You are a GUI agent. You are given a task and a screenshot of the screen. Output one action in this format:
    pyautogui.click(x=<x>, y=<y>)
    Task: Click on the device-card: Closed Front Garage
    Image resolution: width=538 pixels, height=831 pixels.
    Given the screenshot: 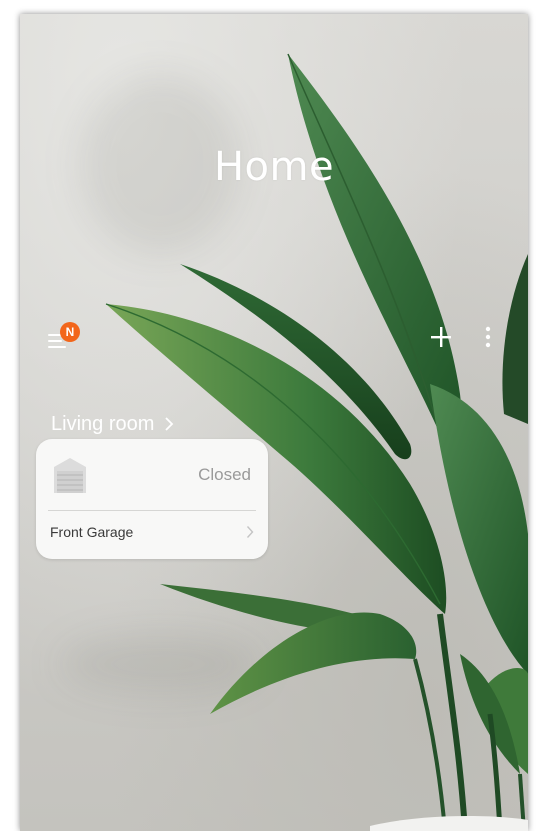 What is the action you would take?
    pyautogui.click(x=152, y=499)
    